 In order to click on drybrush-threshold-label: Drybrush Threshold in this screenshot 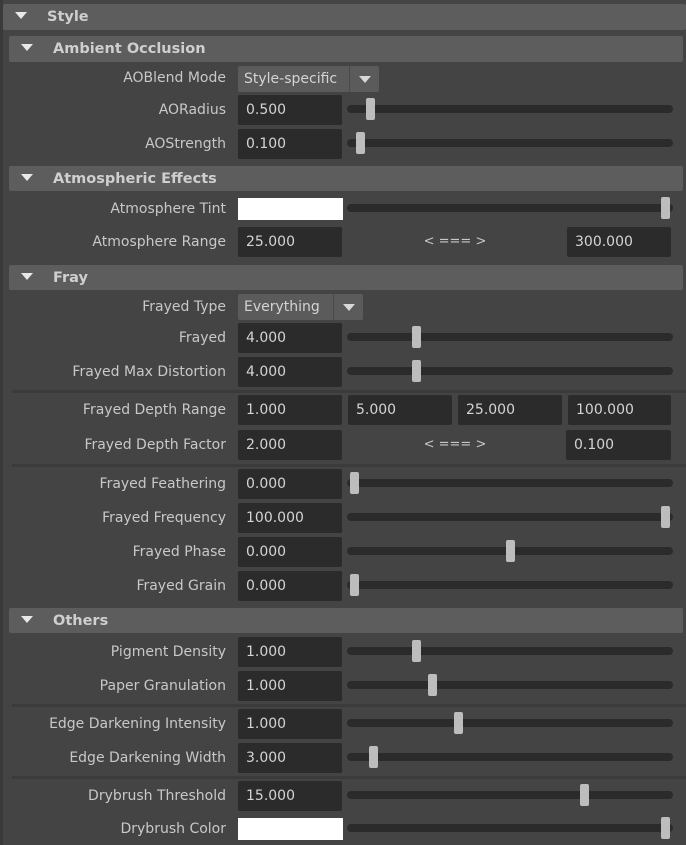, I will do `click(157, 796)`.